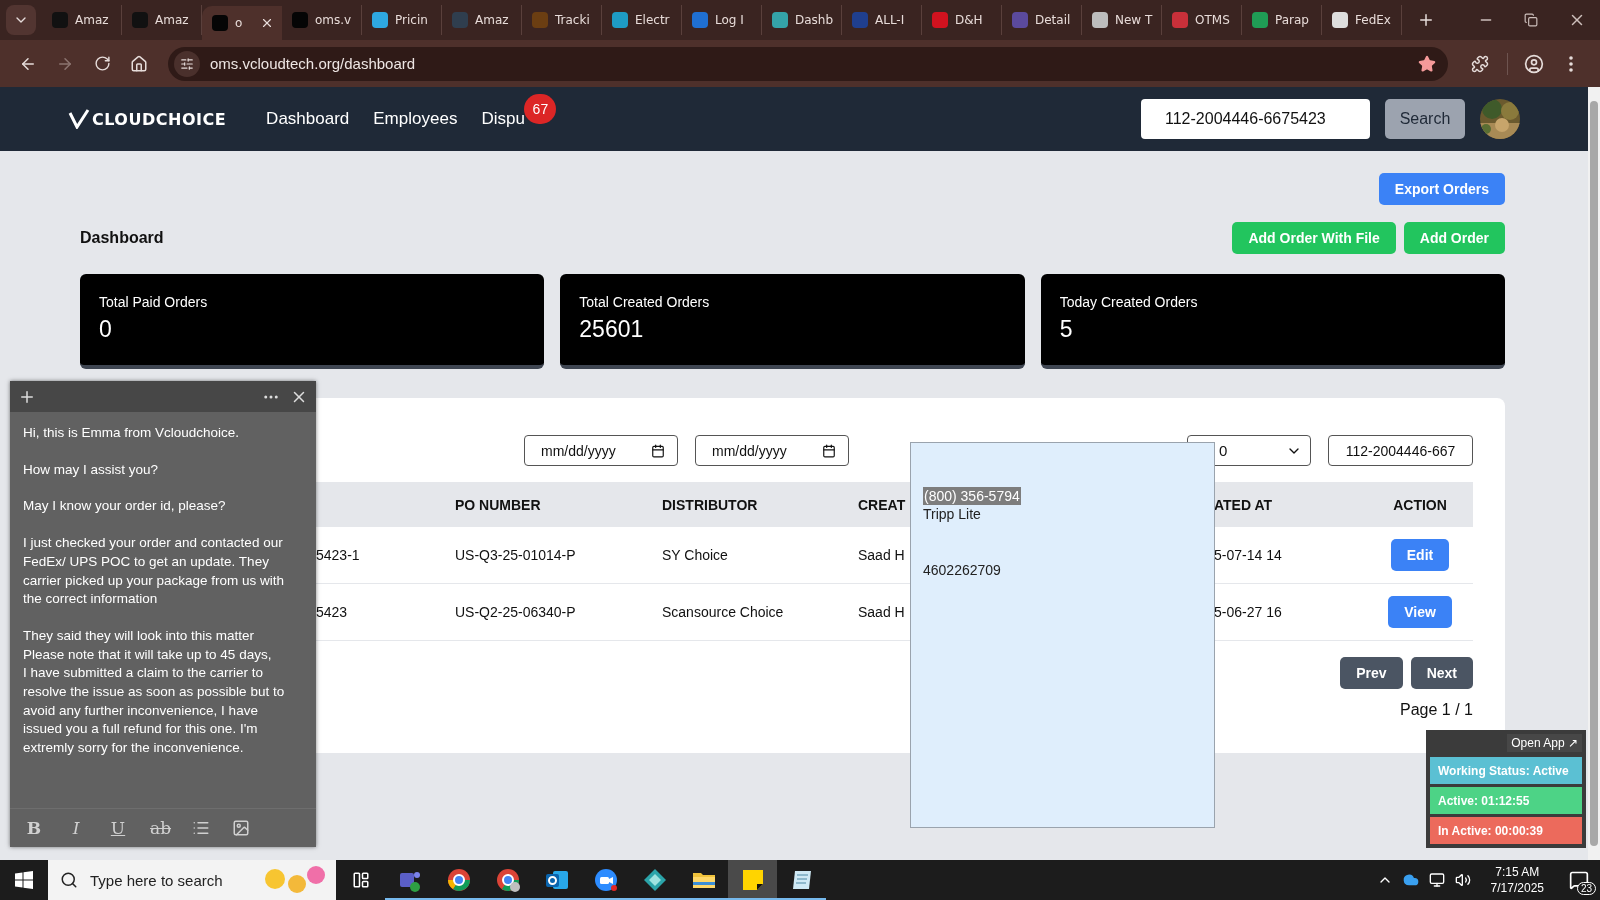  What do you see at coordinates (1436, 710) in the screenshot?
I see `page-indicator: Page 1 / 1` at bounding box center [1436, 710].